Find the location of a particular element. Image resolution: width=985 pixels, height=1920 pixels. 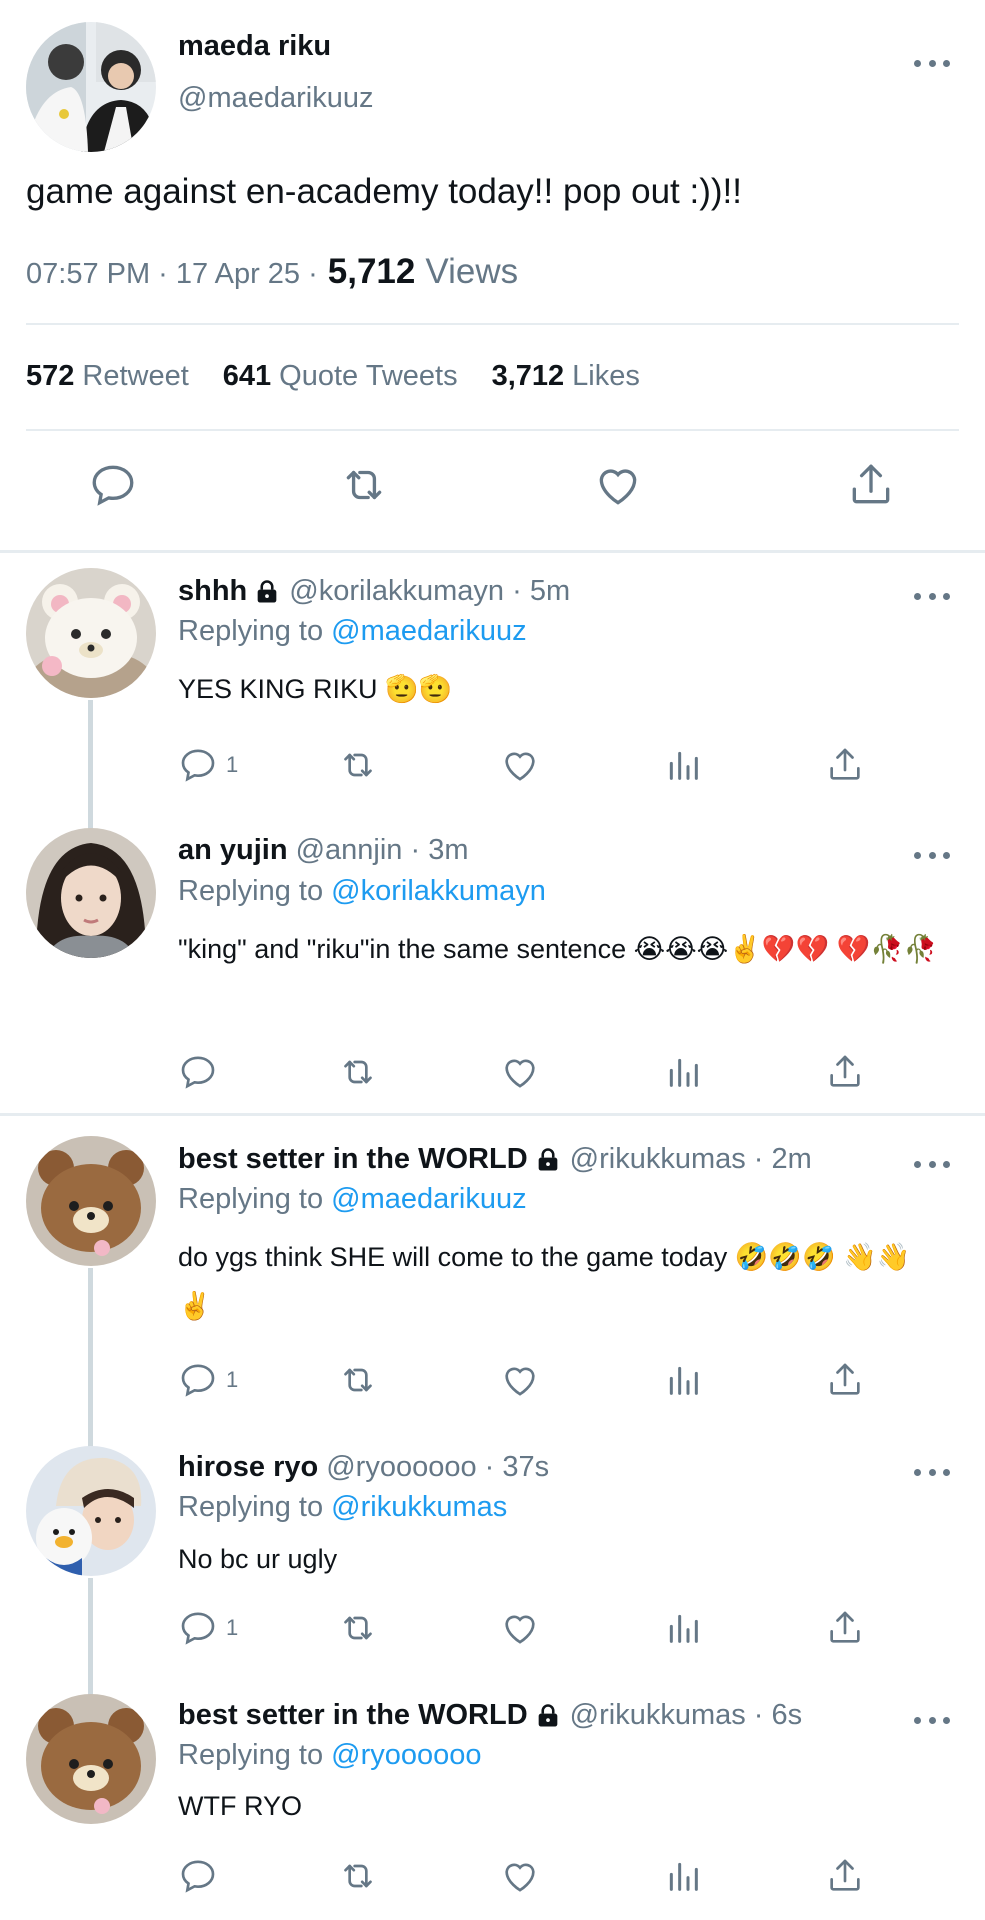

retweets-stat: 572 Retweet is located at coordinates (107, 376).